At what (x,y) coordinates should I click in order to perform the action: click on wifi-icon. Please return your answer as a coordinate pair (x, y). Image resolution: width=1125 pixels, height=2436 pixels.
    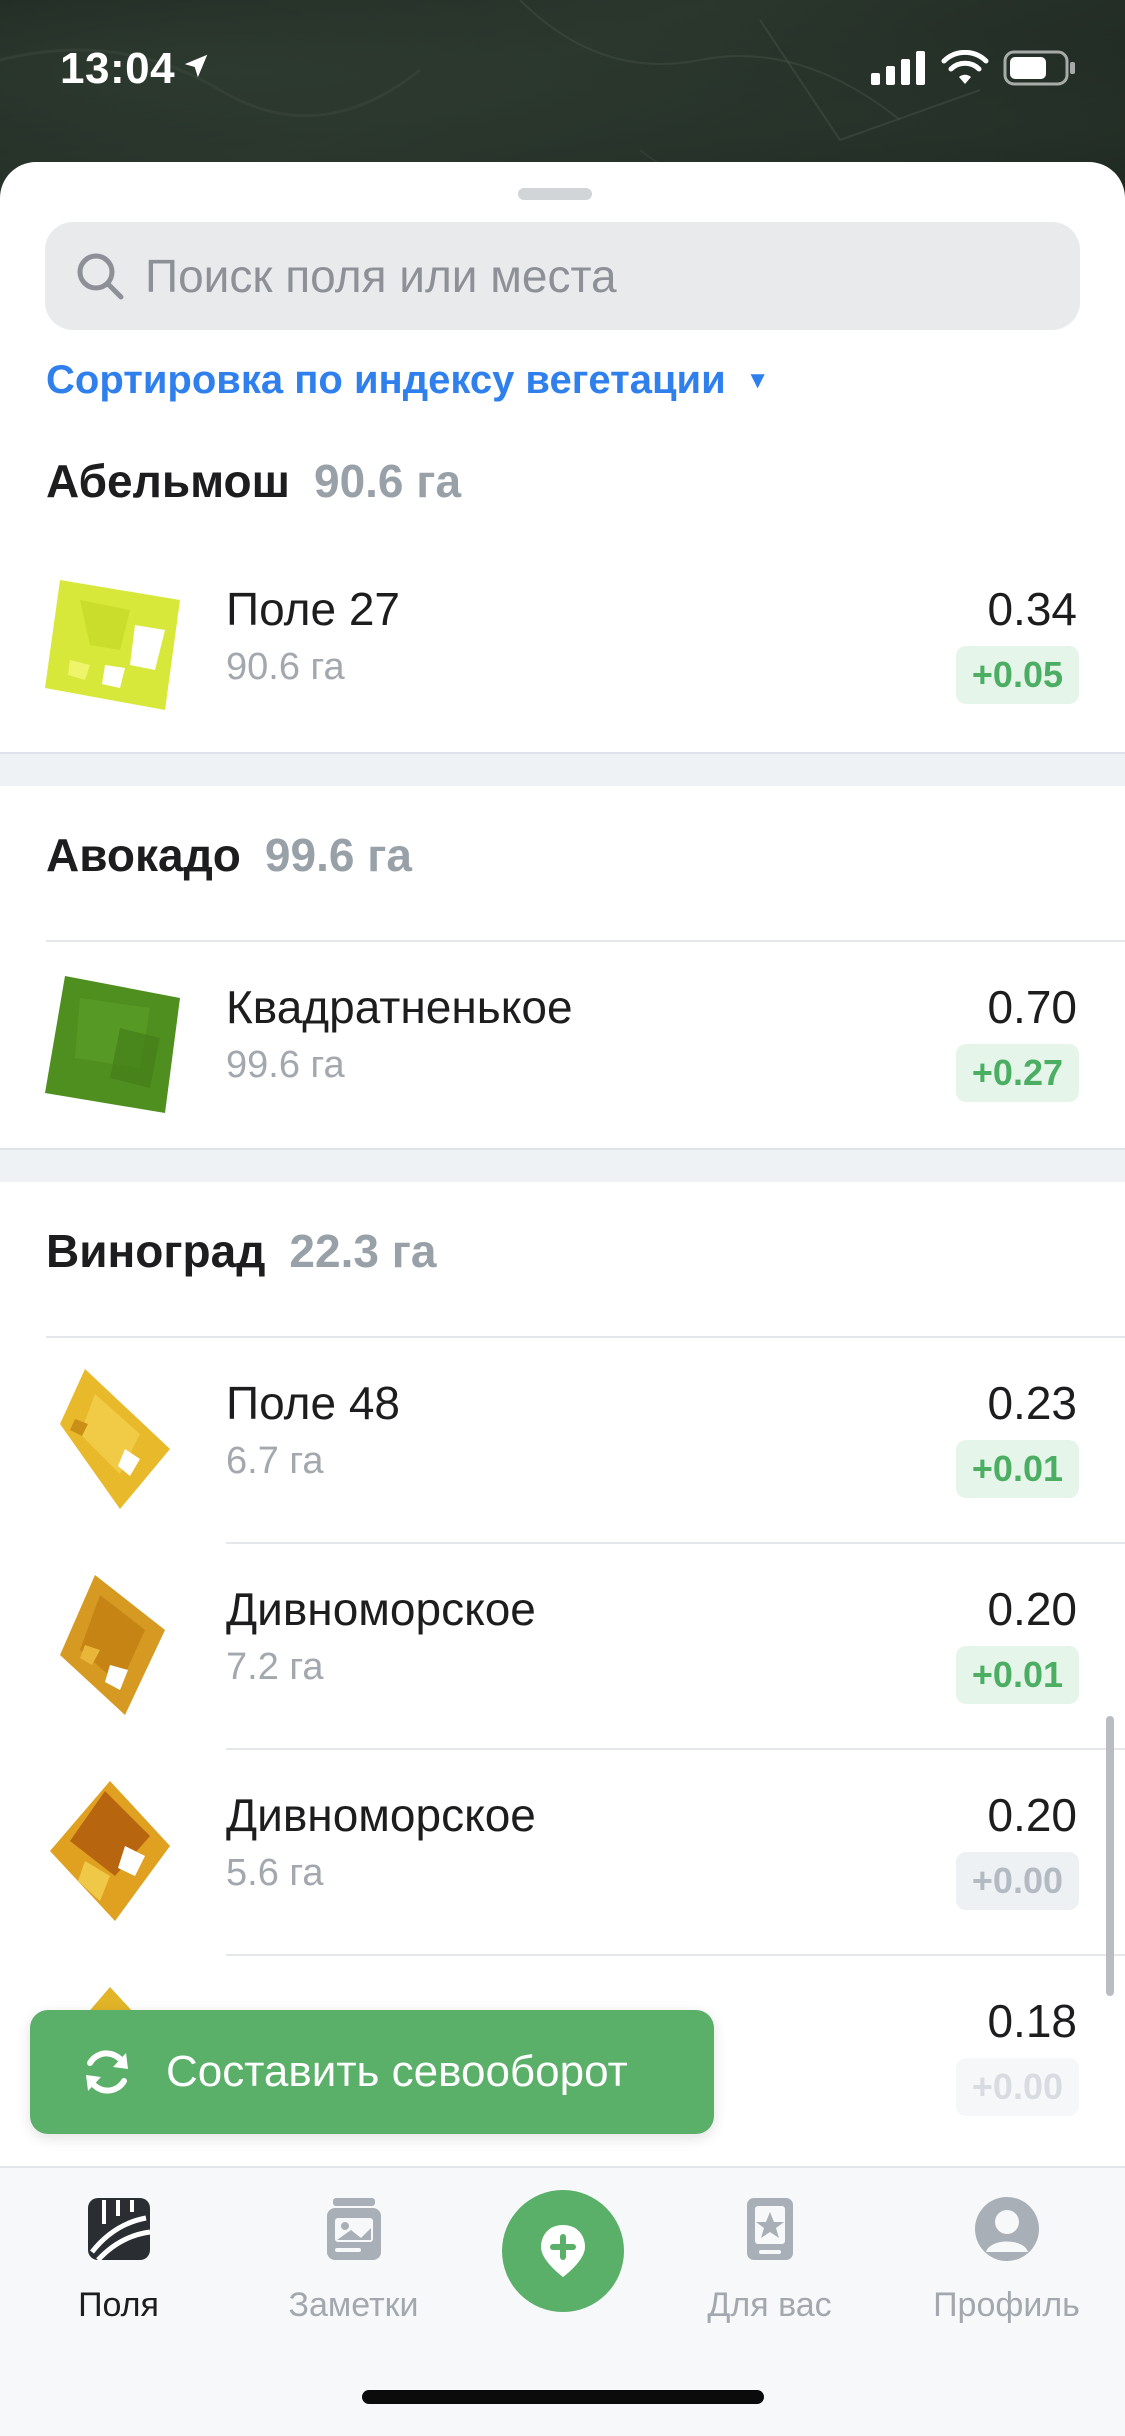
    Looking at the image, I should click on (965, 67).